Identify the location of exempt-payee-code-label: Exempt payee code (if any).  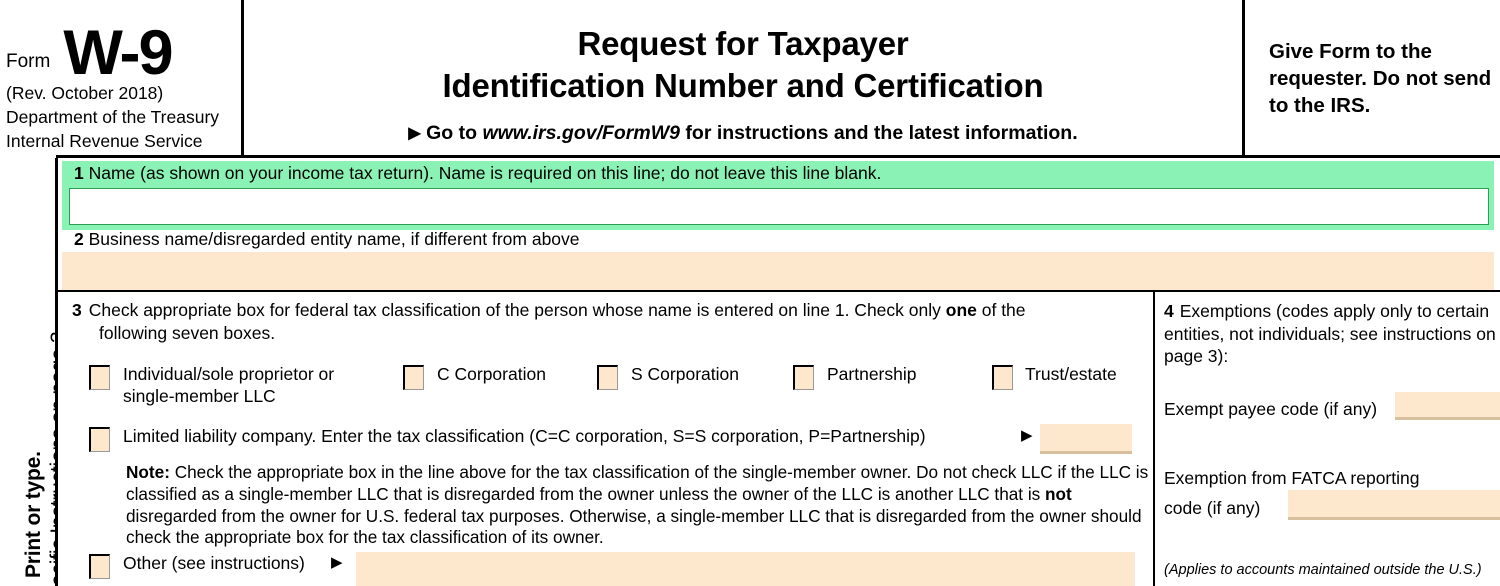
(1271, 409).